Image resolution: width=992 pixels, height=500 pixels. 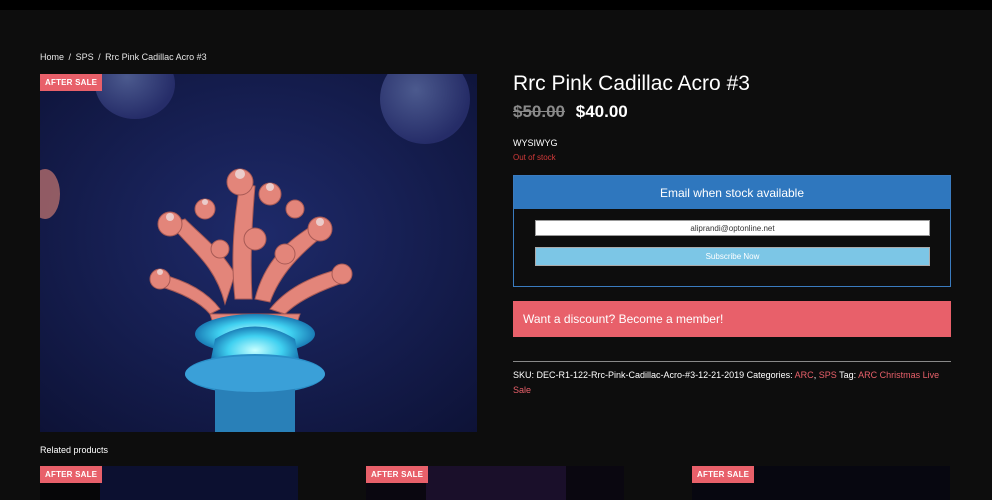 I want to click on divider, so click(x=732, y=361).